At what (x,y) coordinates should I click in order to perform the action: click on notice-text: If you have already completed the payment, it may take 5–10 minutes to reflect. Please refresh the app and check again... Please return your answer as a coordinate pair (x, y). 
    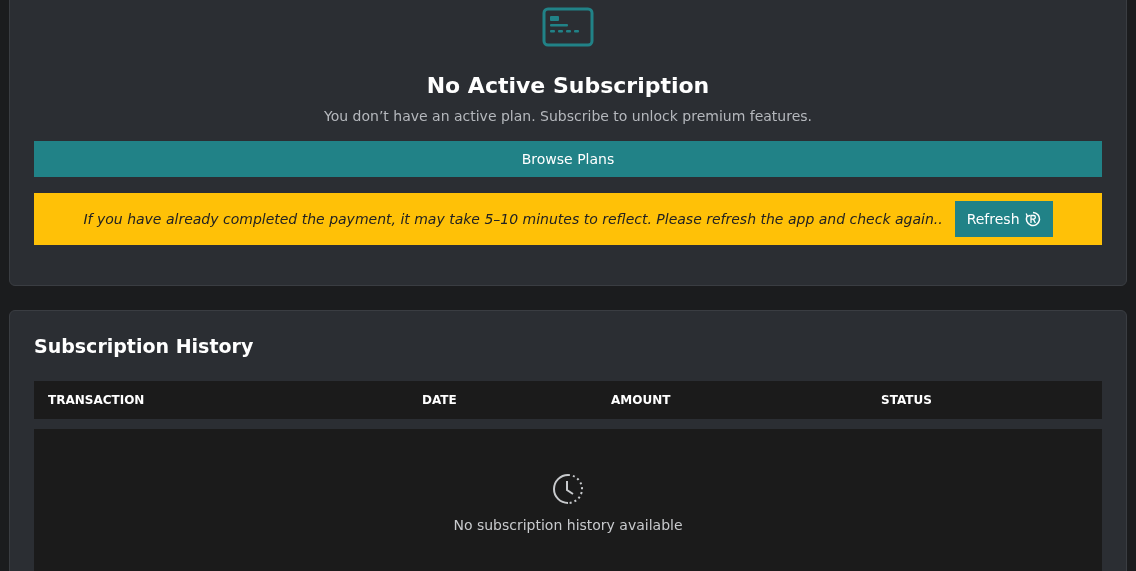
    Looking at the image, I should click on (513, 219).